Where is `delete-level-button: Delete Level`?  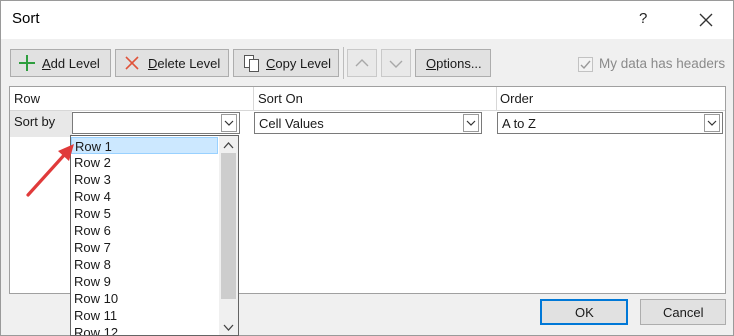
delete-level-button: Delete Level is located at coordinates (172, 63).